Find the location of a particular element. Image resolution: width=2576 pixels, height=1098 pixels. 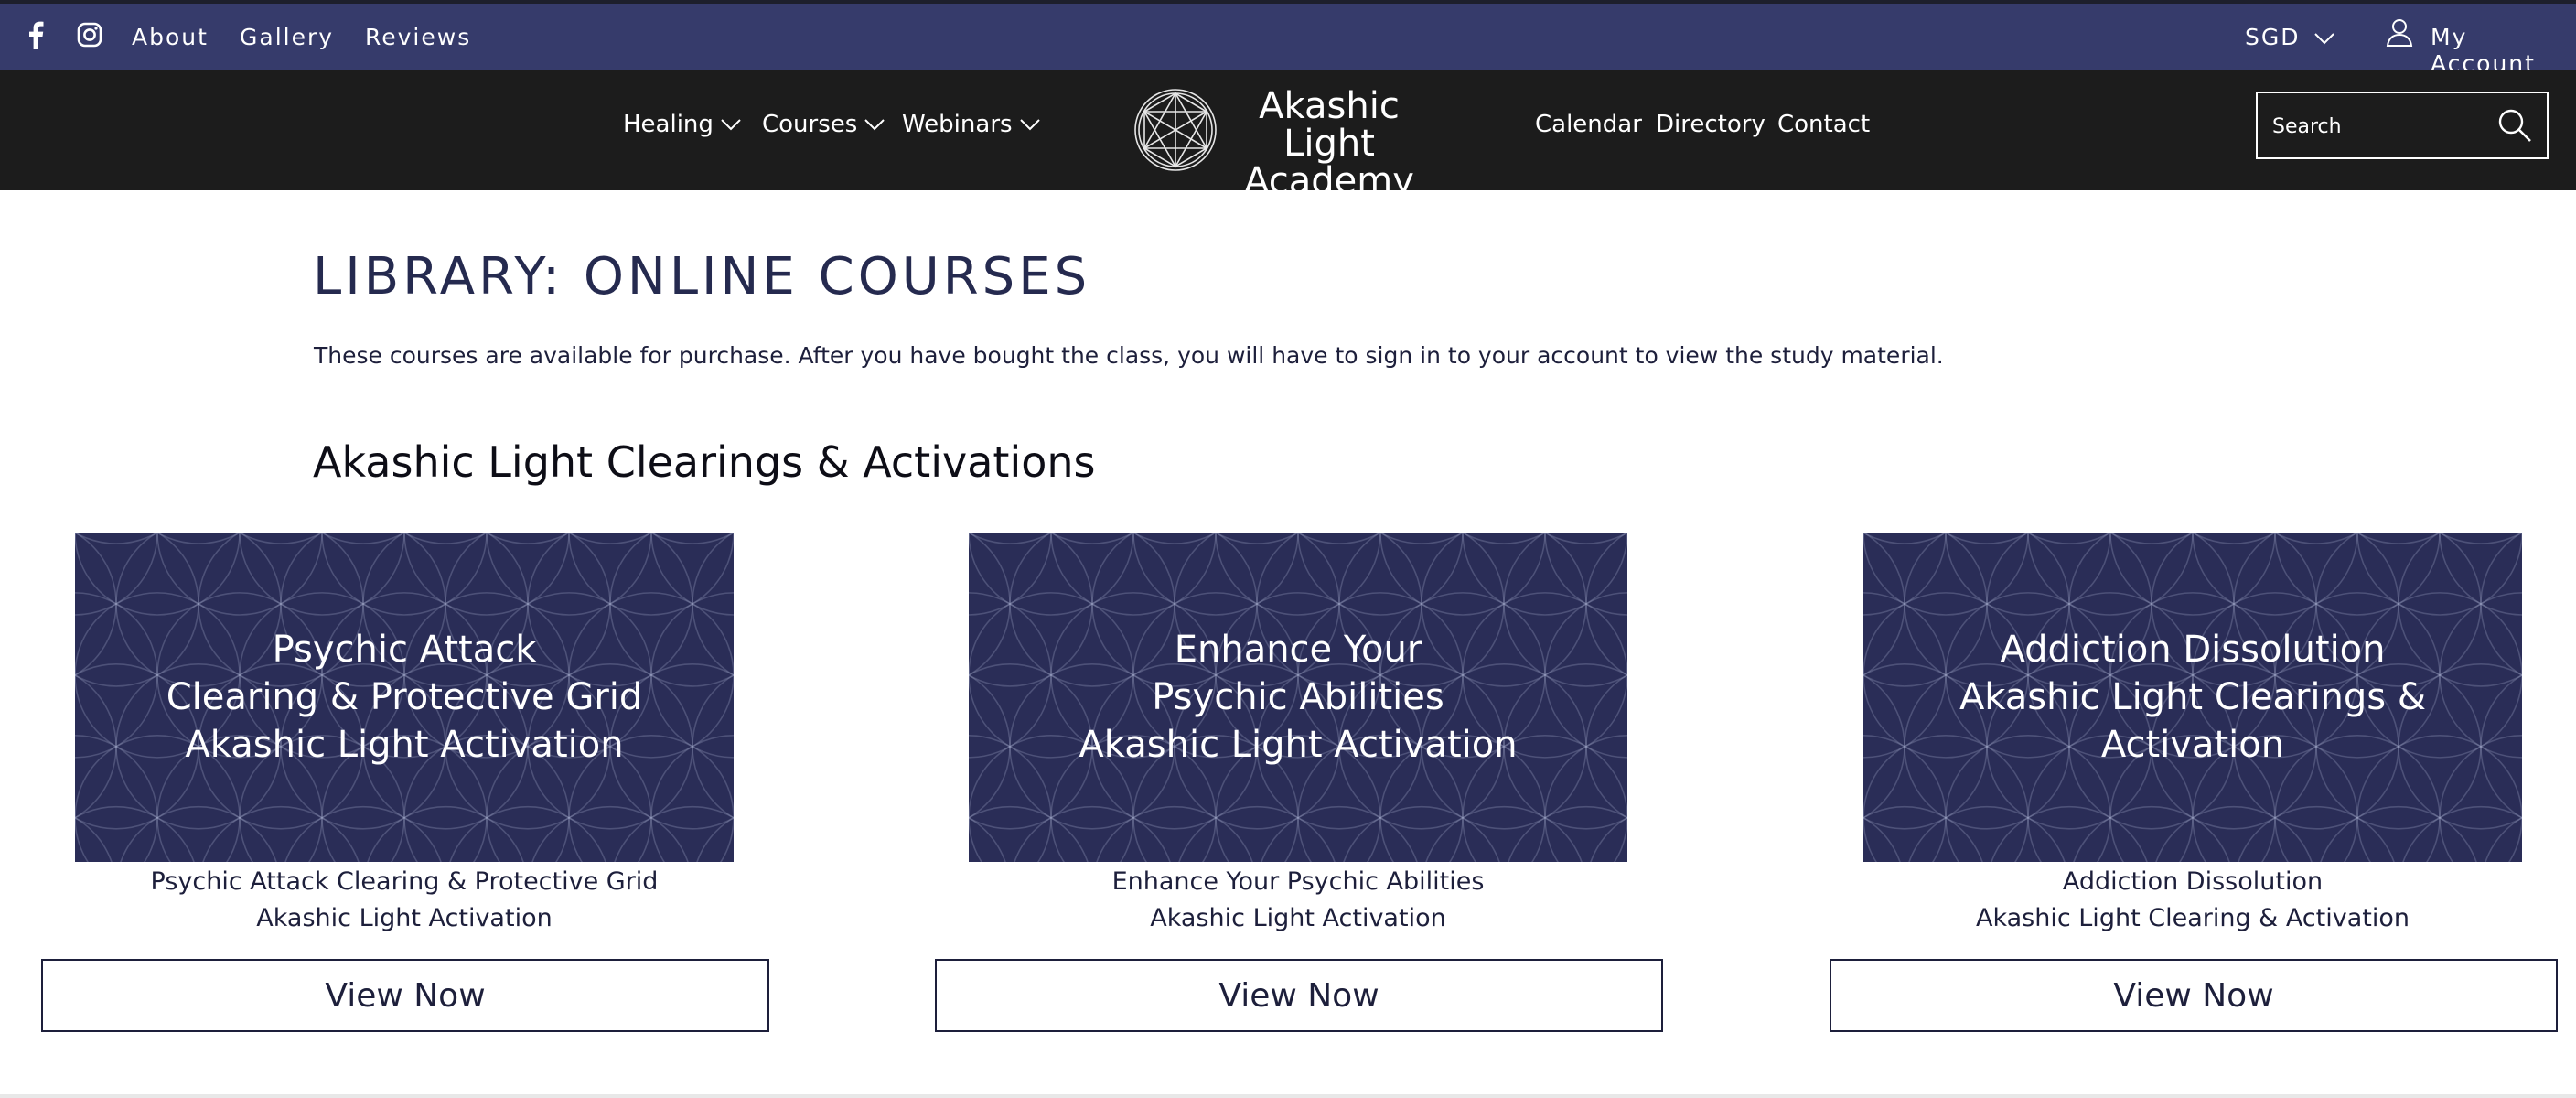

logo-wordmark: Akashic Light Academy is located at coordinates (1329, 144).